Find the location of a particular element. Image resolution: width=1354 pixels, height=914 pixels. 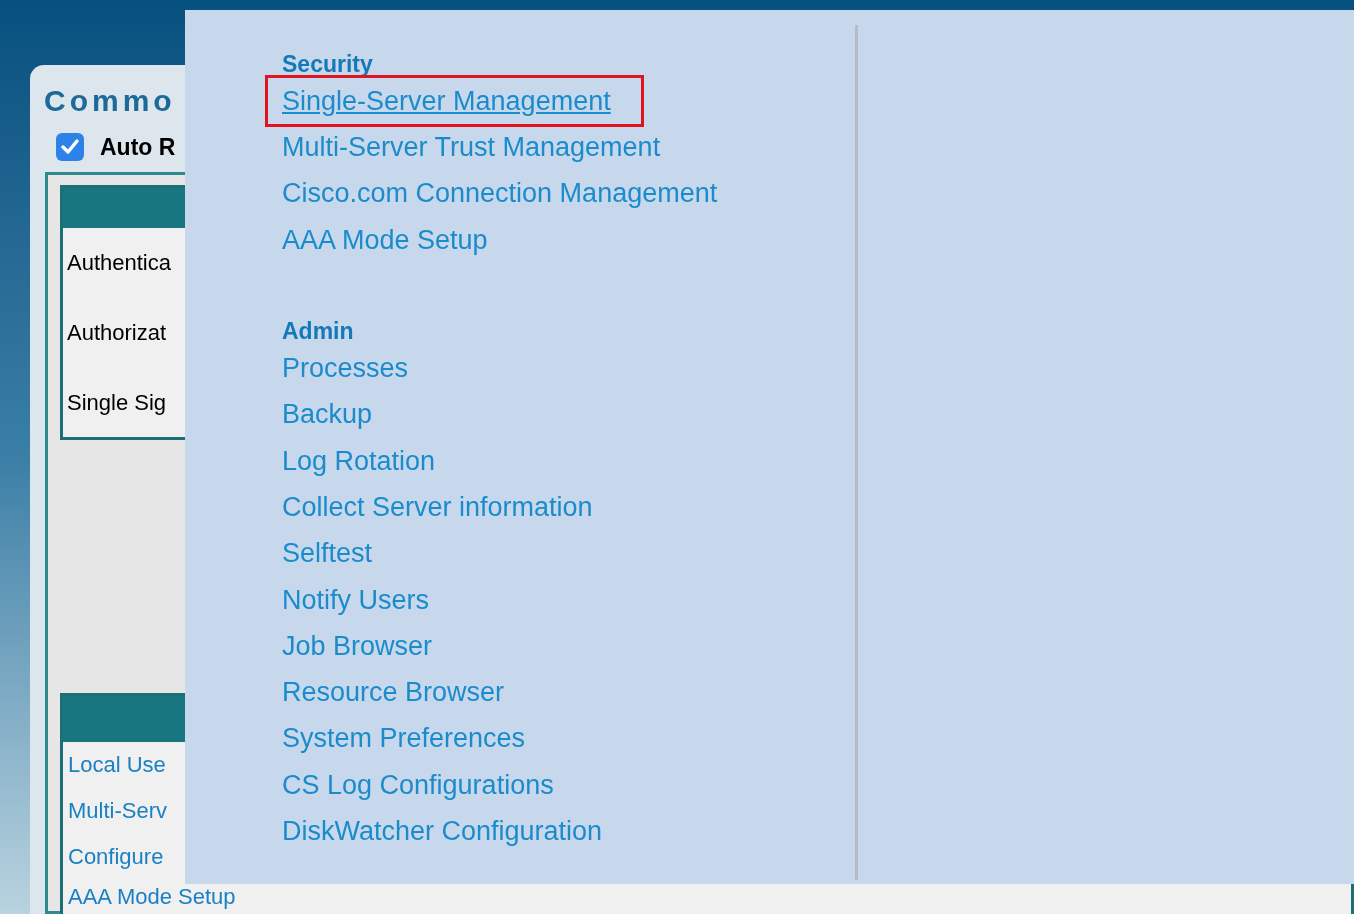

menu-item: Selftest is located at coordinates (327, 553).